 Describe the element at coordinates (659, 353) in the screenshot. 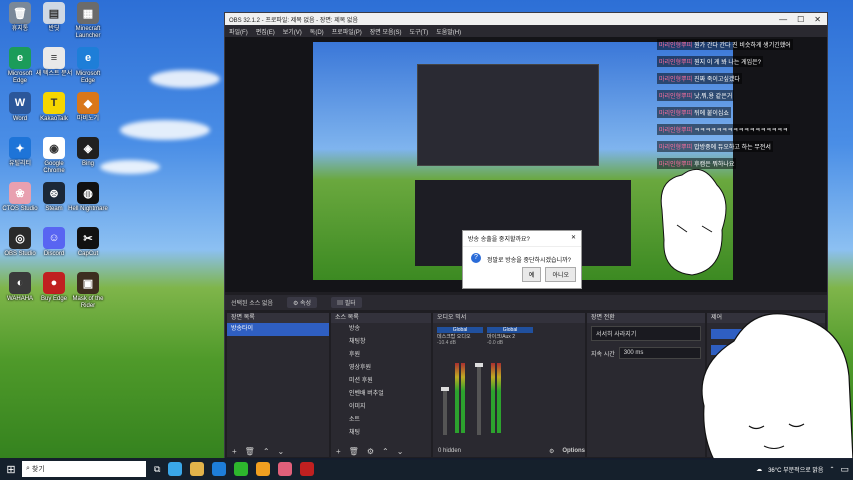

I see `duration-input: 300 ms` at that location.